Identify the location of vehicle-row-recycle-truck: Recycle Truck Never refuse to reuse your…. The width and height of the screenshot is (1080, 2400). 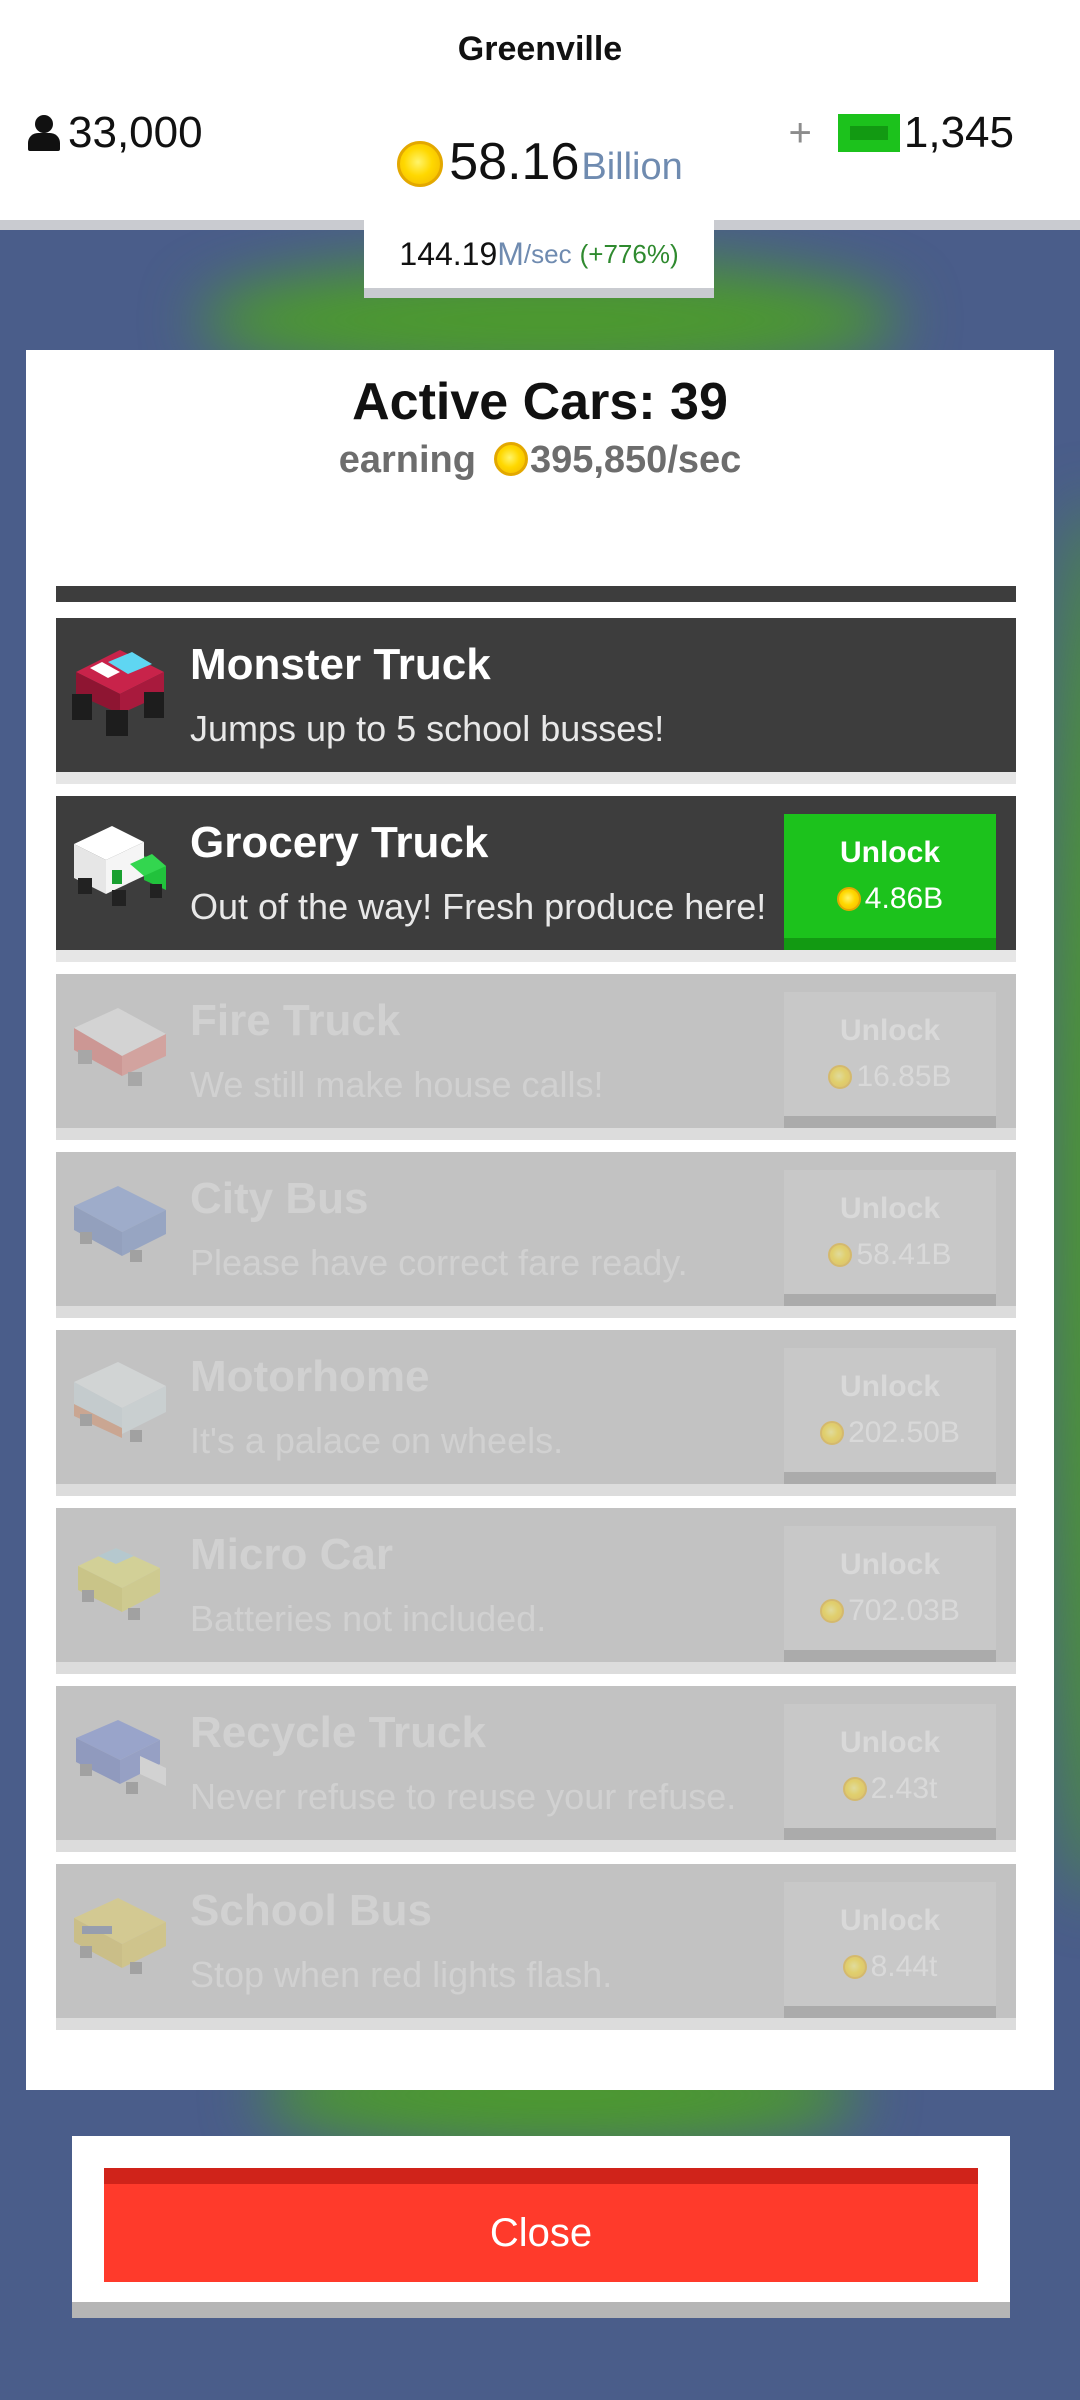
(536, 1769).